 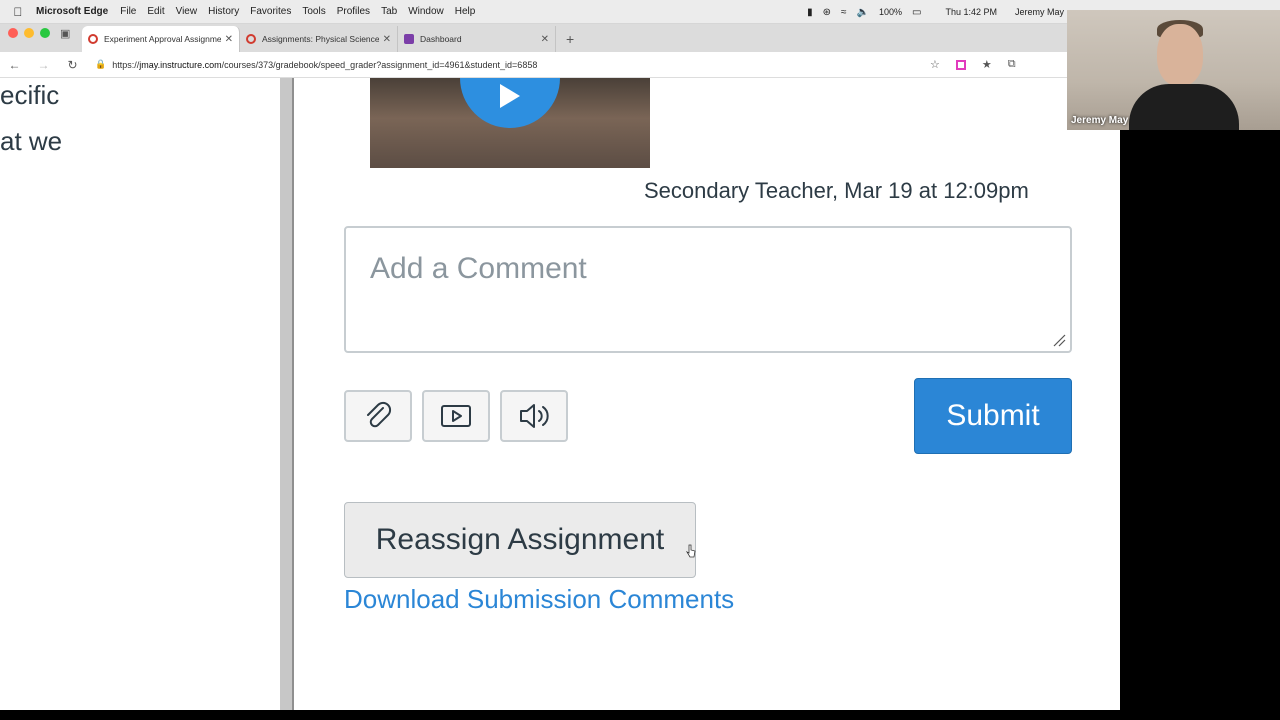 I want to click on play-icon, so click(x=510, y=103).